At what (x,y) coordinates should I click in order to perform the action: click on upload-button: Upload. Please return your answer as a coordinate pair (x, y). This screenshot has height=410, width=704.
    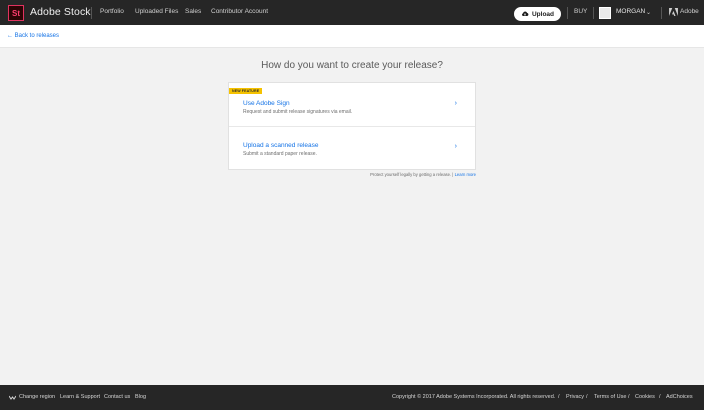
    Looking at the image, I should click on (537, 14).